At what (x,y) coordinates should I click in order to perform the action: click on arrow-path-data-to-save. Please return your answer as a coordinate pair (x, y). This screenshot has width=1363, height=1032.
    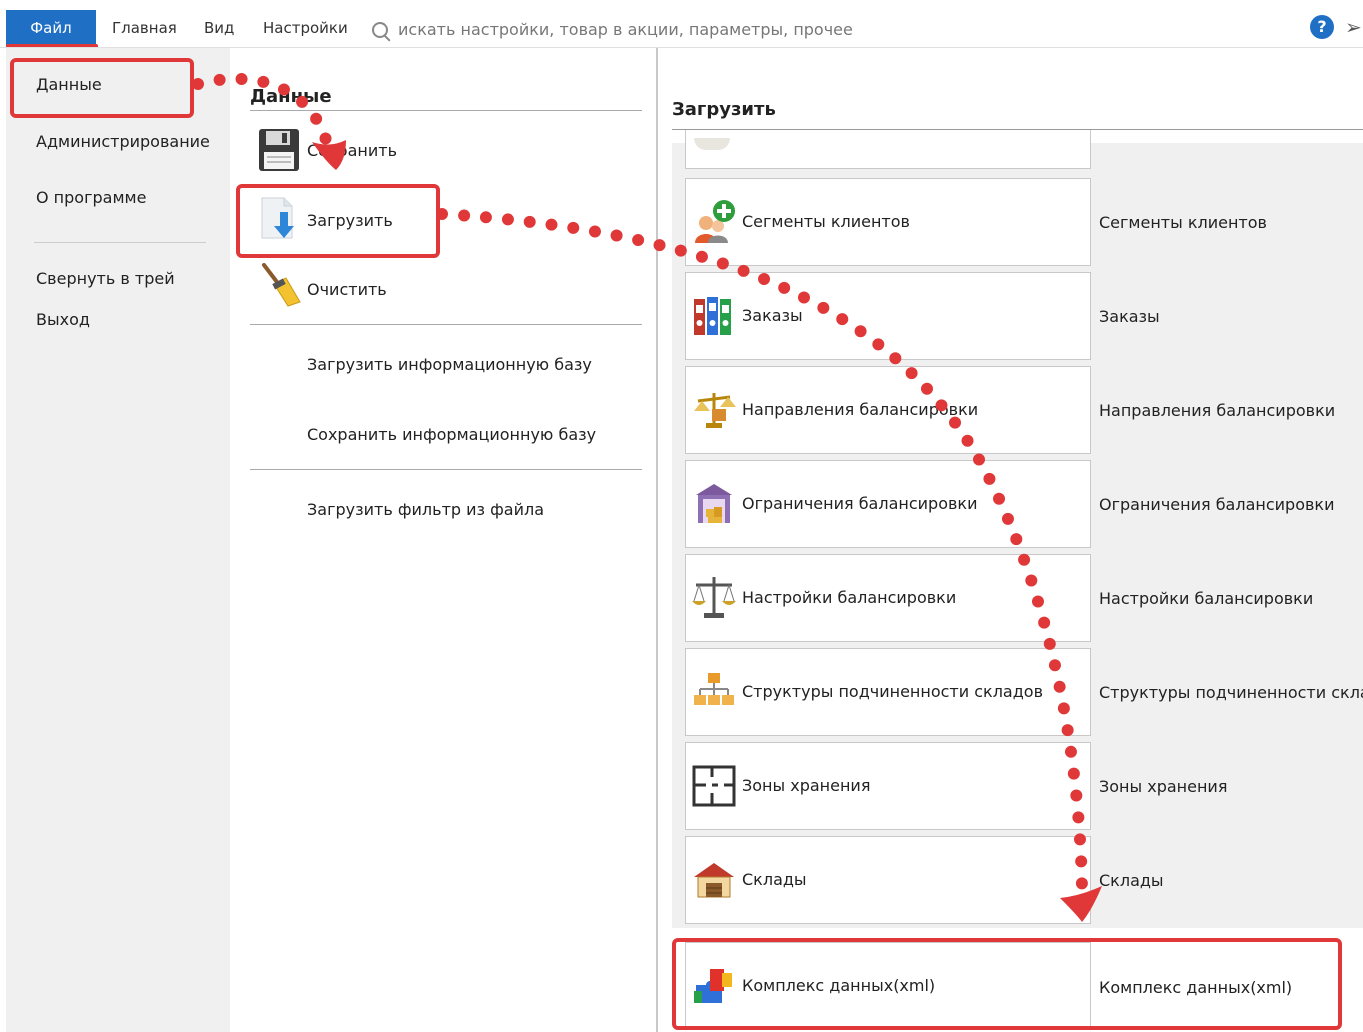
    Looking at the image, I should click on (262, 109).